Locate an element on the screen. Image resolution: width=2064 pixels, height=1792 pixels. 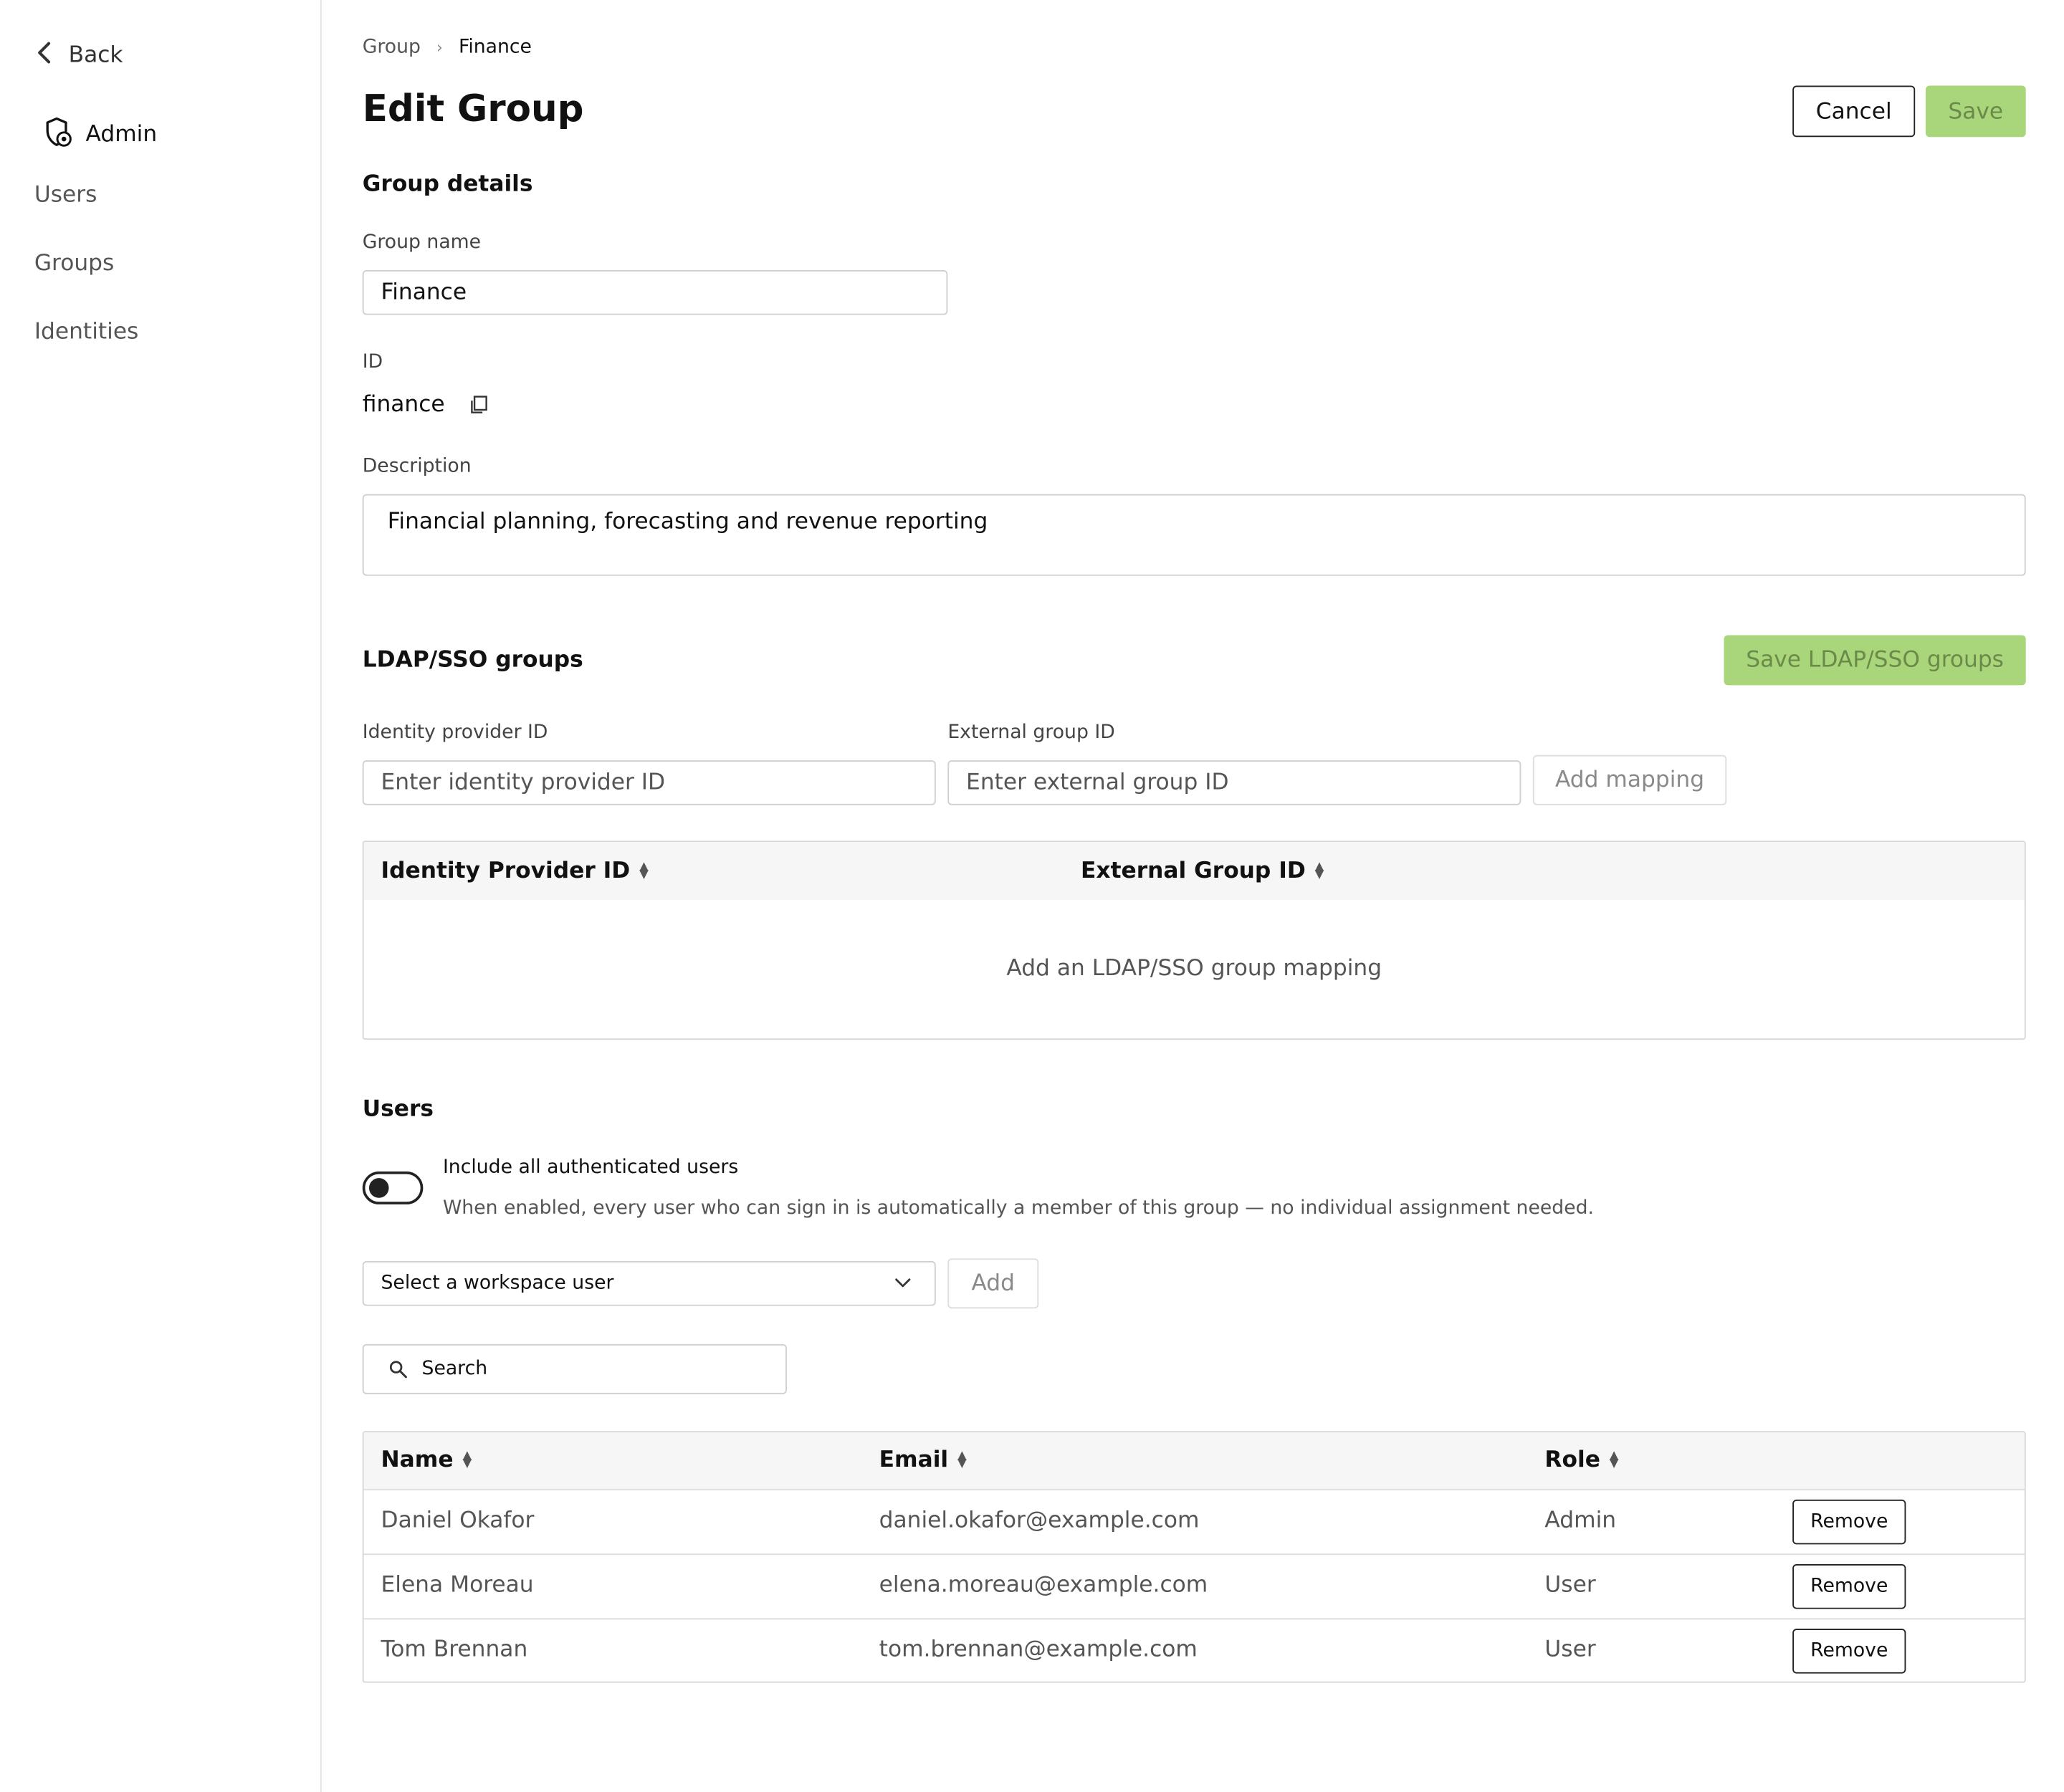
workspace-user-select: Select a workspace user is located at coordinates (649, 1283).